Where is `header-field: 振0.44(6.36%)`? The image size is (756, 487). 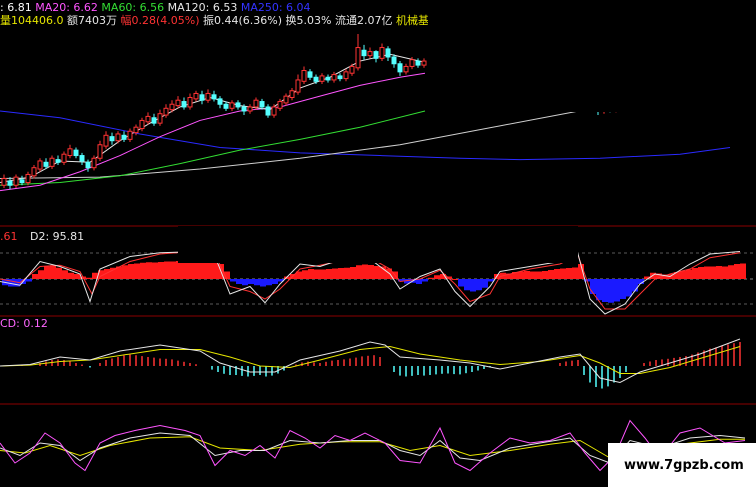
header-field: 振0.44(6.36%) is located at coordinates (244, 20).